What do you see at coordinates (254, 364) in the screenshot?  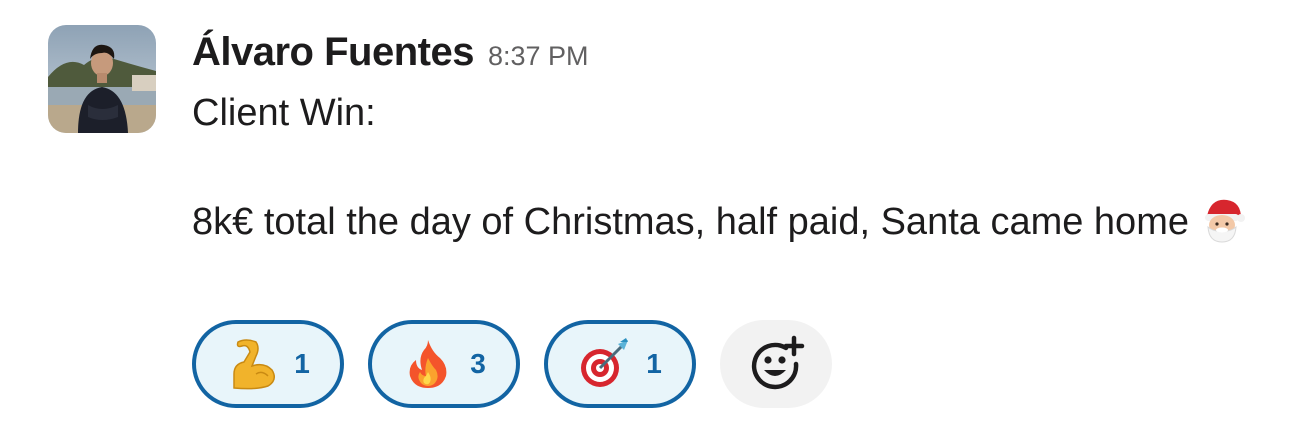 I see `flexed-biceps-emoji` at bounding box center [254, 364].